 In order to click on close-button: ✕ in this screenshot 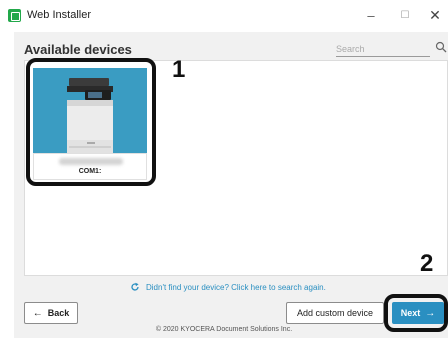, I will do `click(435, 15)`.